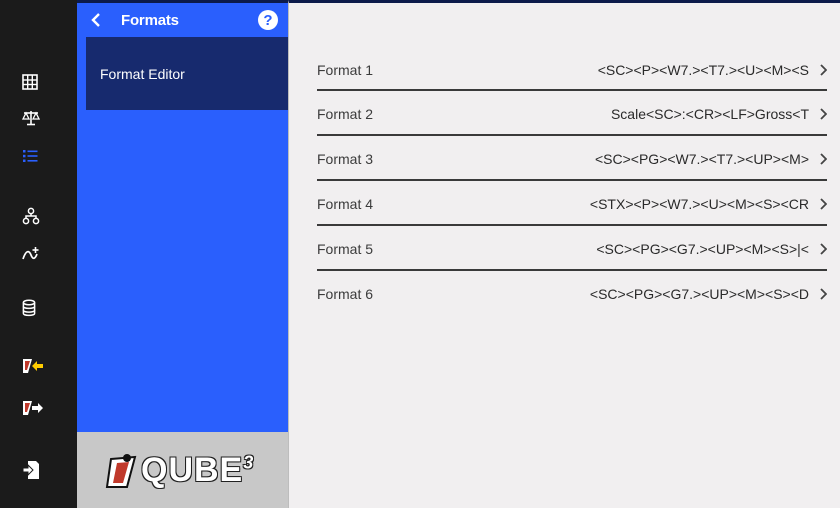 The image size is (840, 508). I want to click on menu-item-format-editor: Format Editor, so click(187, 73).